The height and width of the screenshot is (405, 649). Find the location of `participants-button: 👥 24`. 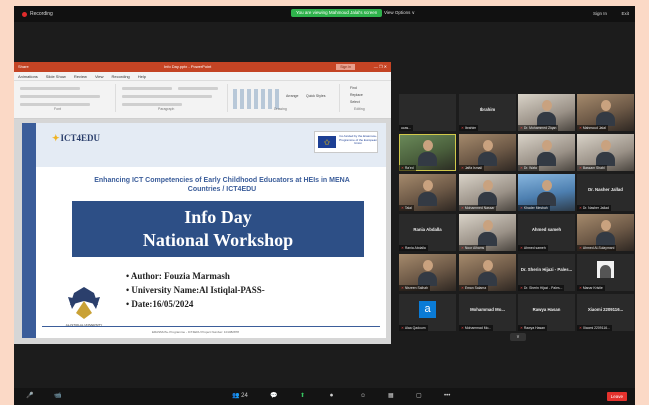

participants-button: 👥 24 is located at coordinates (240, 396).